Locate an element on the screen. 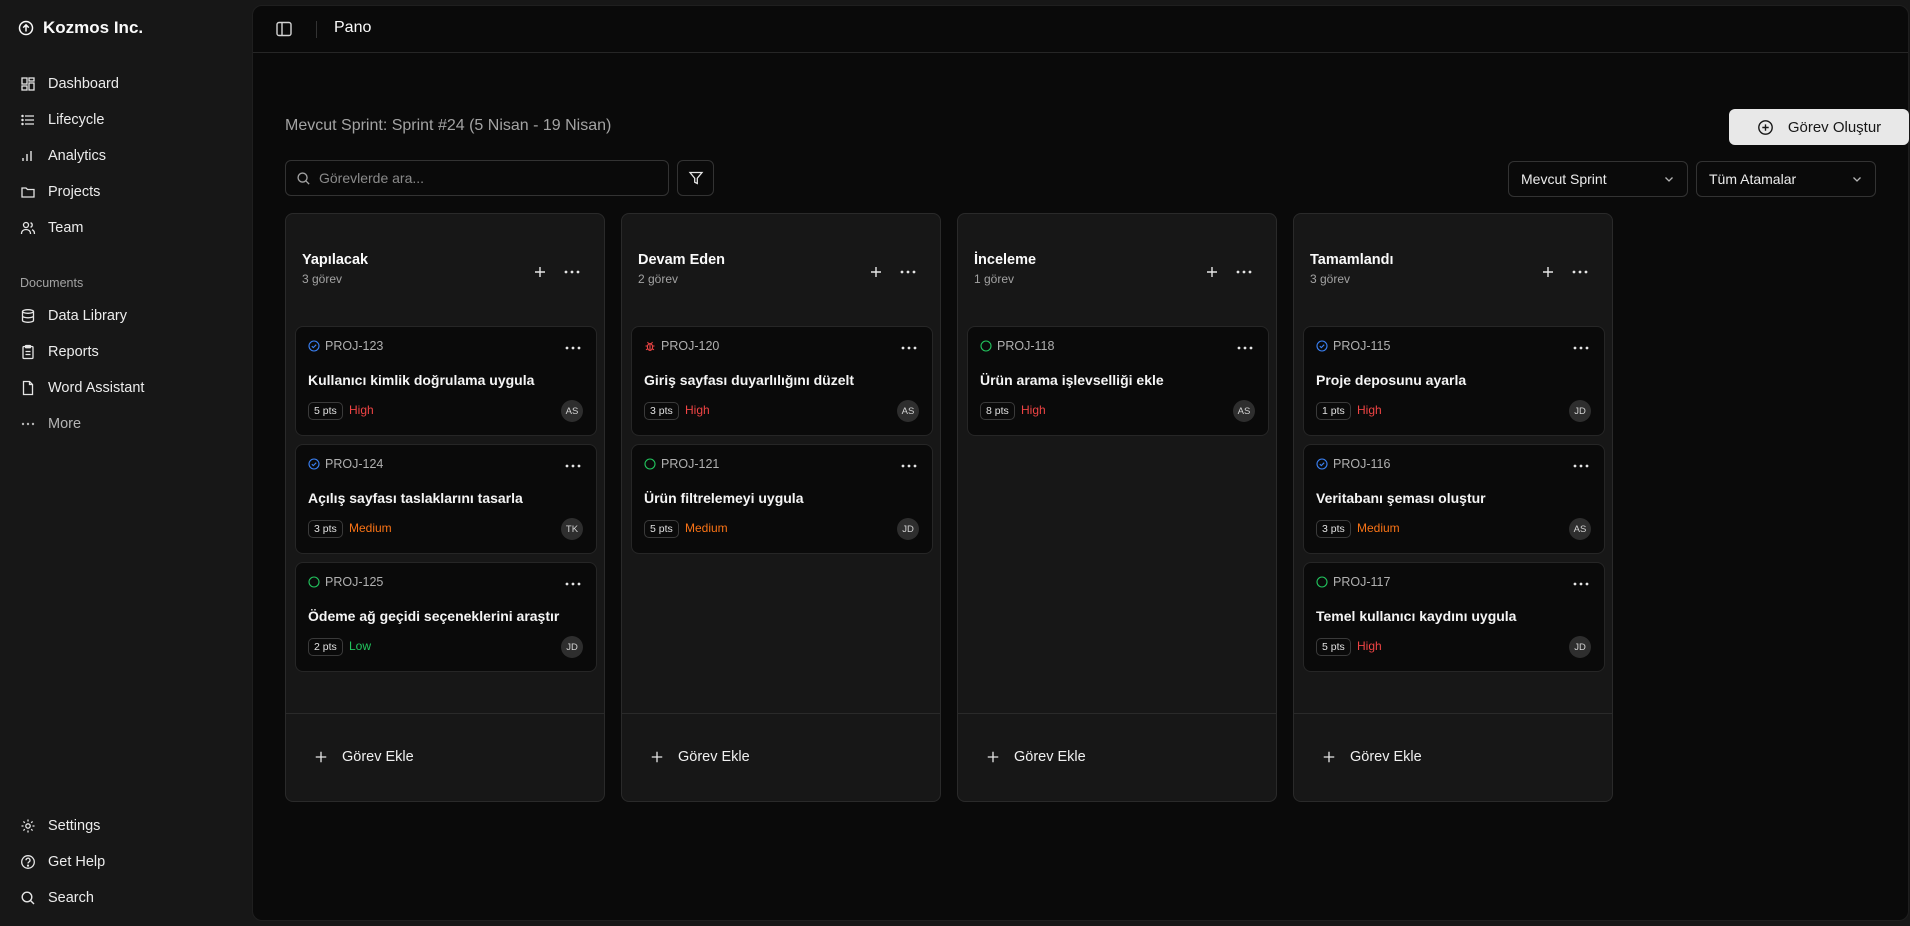  sidebar-item-label: Search is located at coordinates (71, 898).